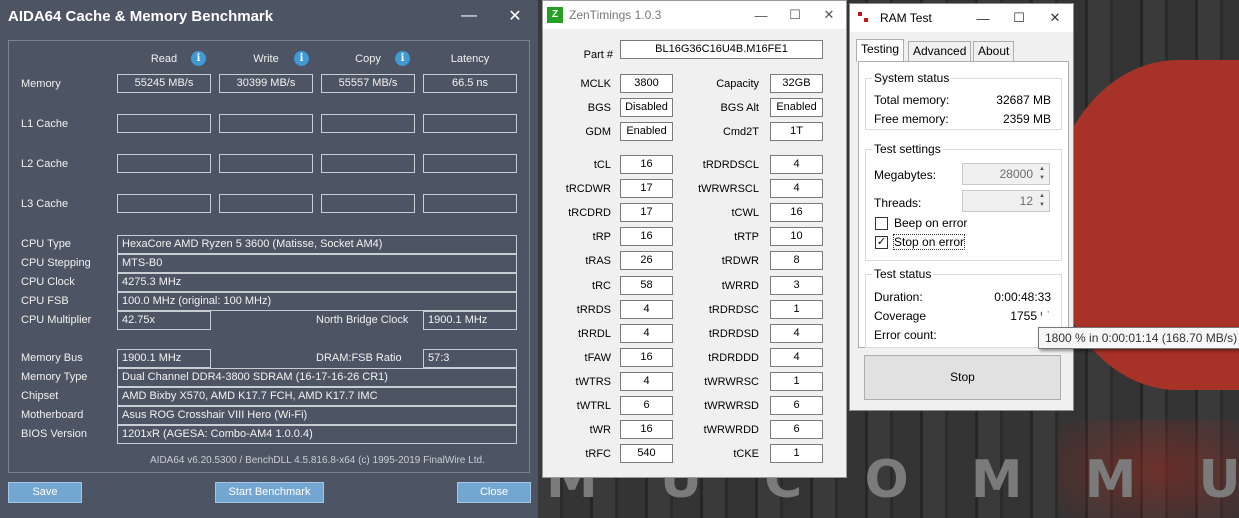 The height and width of the screenshot is (518, 1239). What do you see at coordinates (54, 434) in the screenshot?
I see `bios-label: BIOS Version` at bounding box center [54, 434].